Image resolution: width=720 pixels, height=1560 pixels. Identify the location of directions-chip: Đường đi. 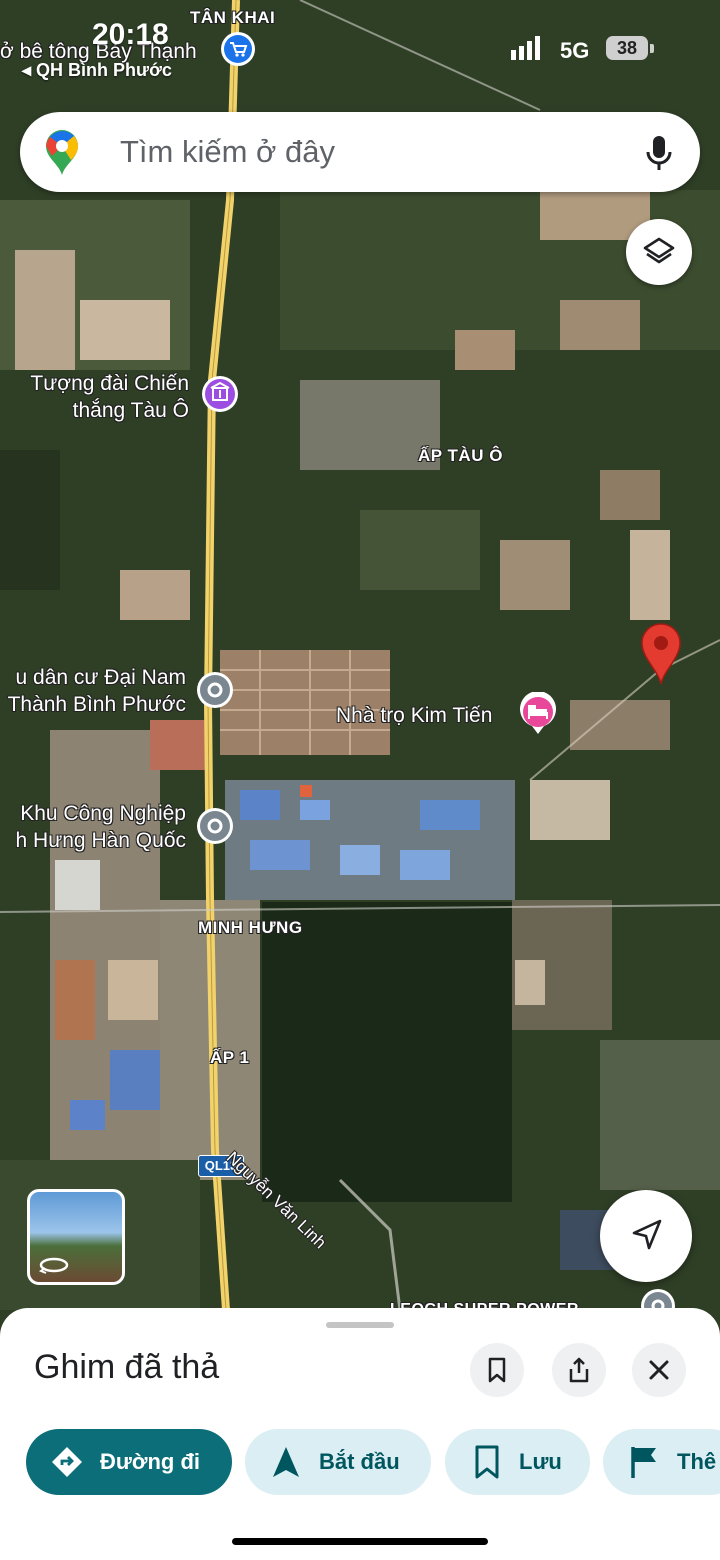
(129, 1462).